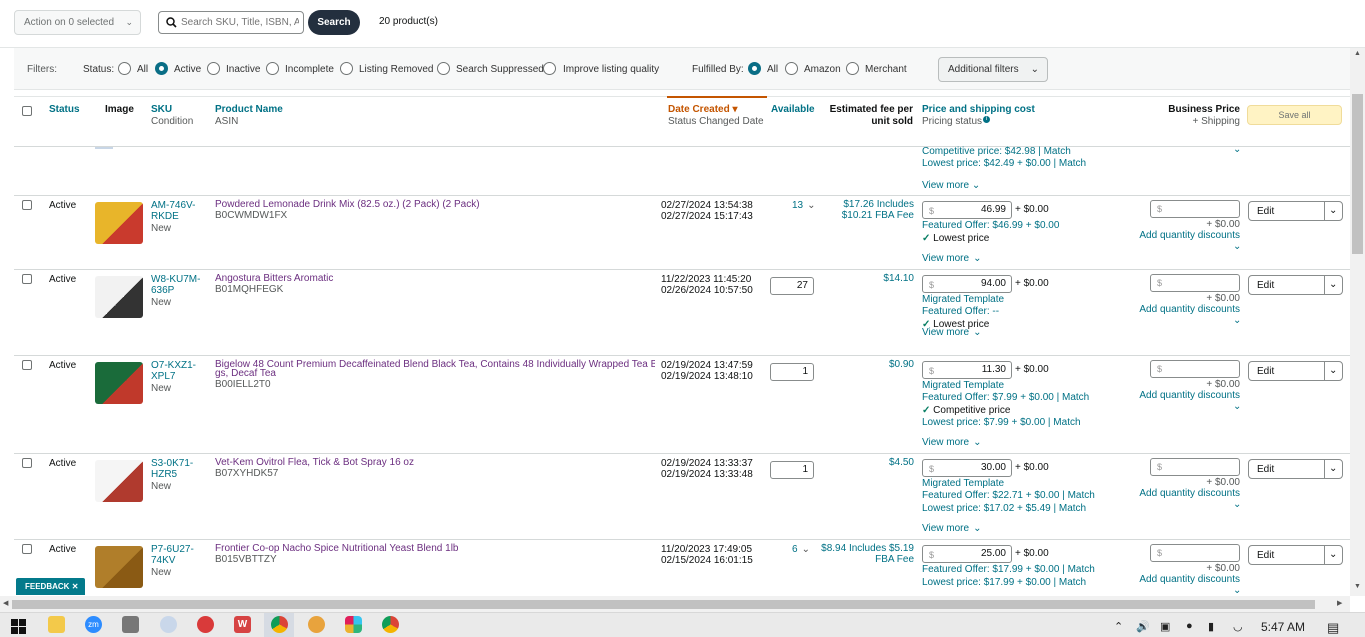  What do you see at coordinates (162, 290) in the screenshot?
I see `row-sku-line2: 636P` at bounding box center [162, 290].